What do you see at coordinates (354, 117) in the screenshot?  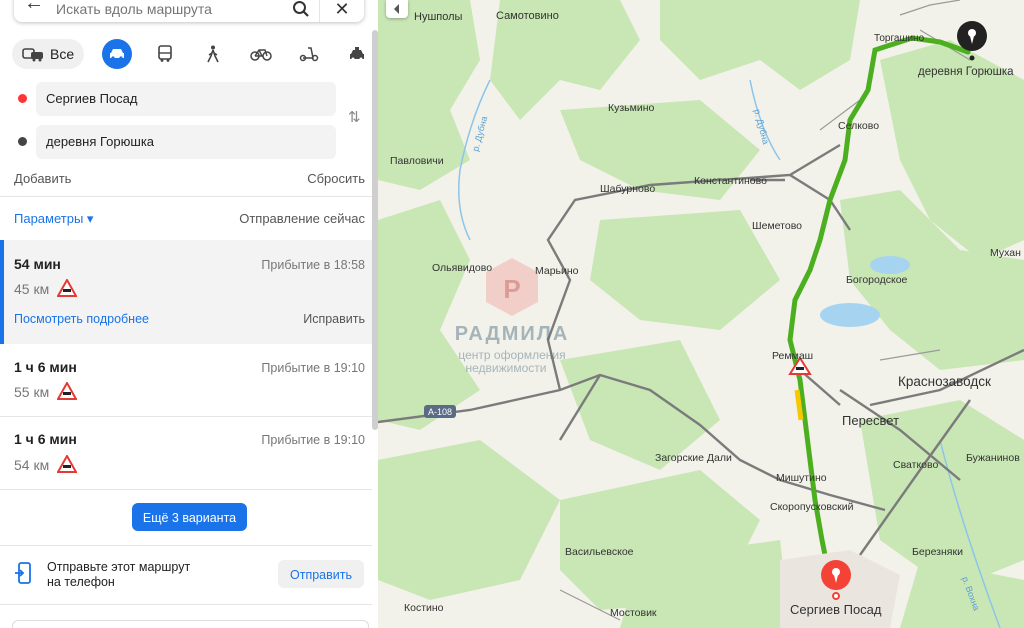 I see `swap-points-icon: ⇅` at bounding box center [354, 117].